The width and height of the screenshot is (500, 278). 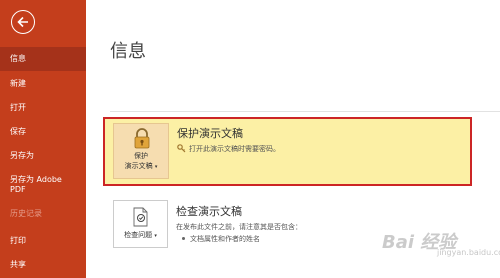 What do you see at coordinates (209, 211) in the screenshot?
I see `inspect-title: 检查演示文稿` at bounding box center [209, 211].